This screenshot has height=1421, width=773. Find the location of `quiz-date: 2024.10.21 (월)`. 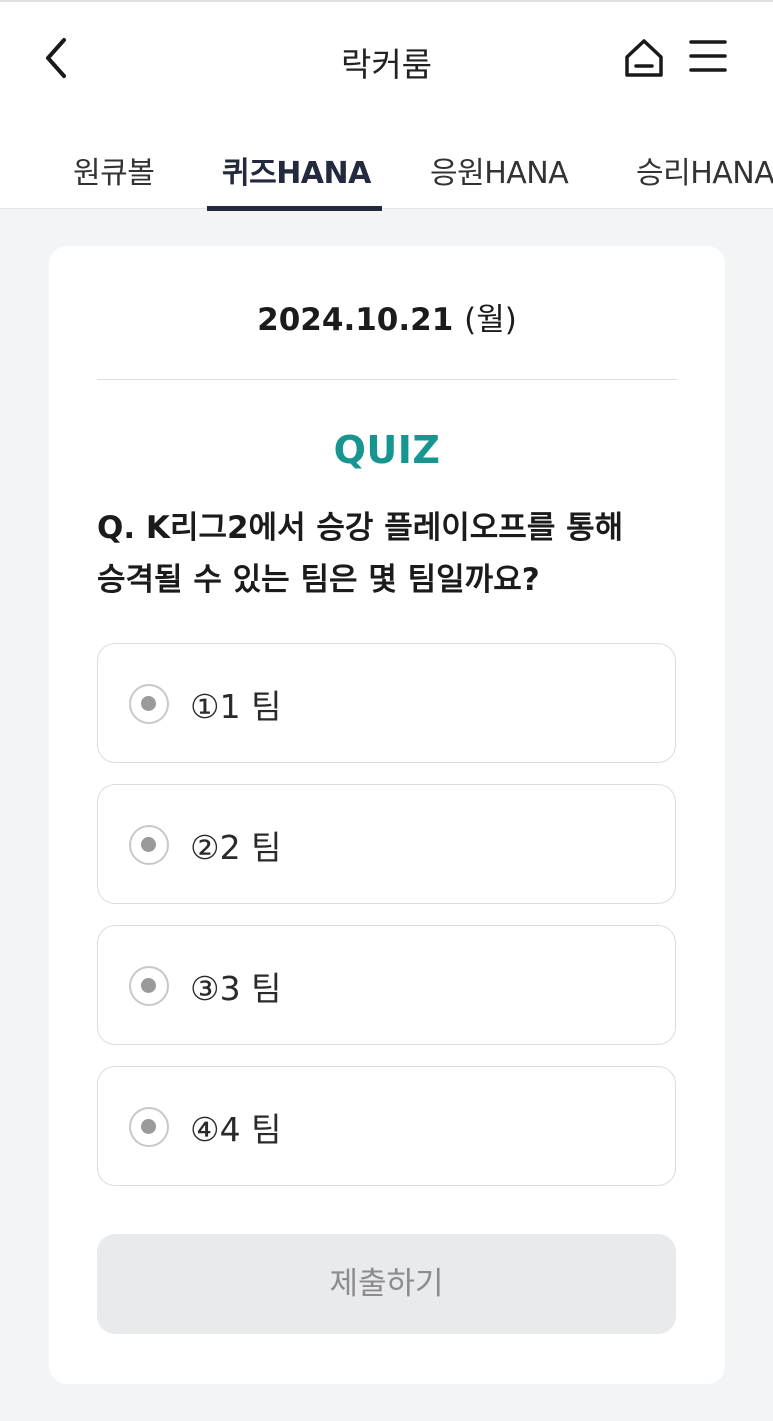

quiz-date: 2024.10.21 (월) is located at coordinates (387, 316).